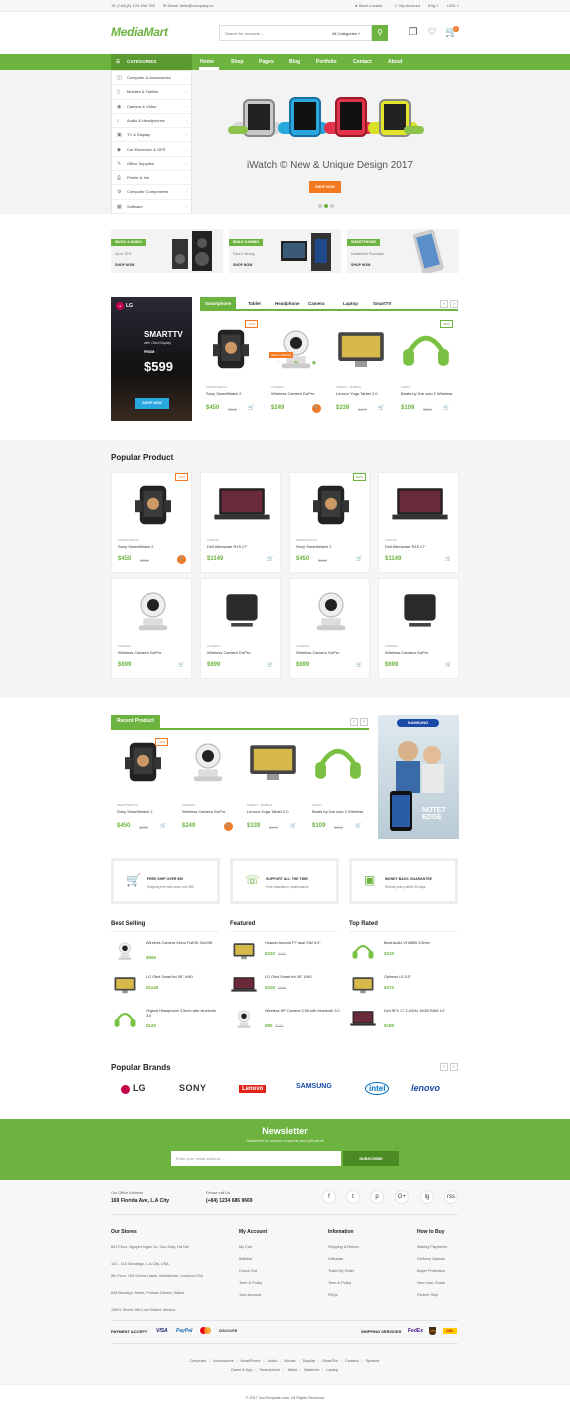 The image size is (570, 1414). Describe the element at coordinates (266, 62) in the screenshot. I see `nav-pages: Pages` at that location.